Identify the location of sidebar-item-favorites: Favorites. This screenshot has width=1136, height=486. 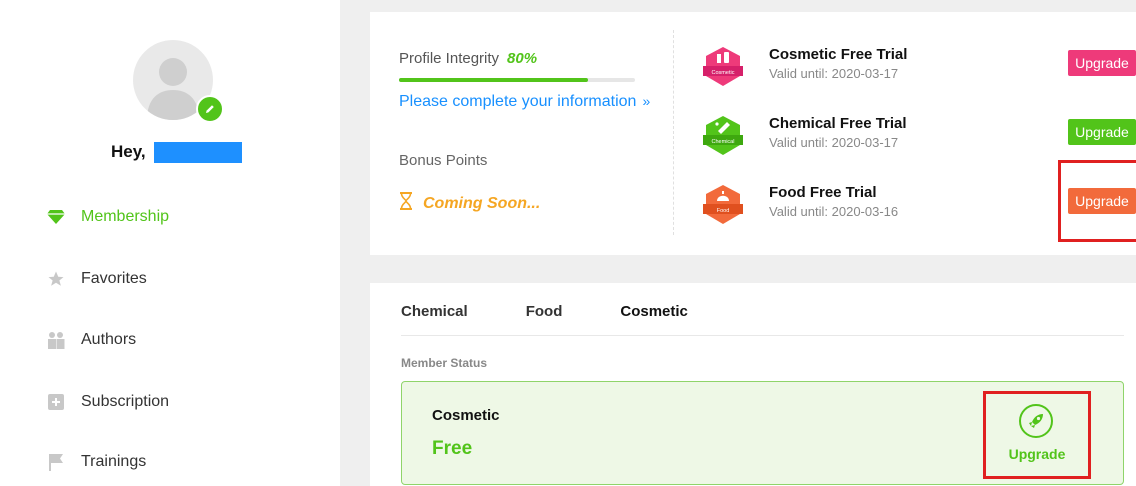
(96, 279).